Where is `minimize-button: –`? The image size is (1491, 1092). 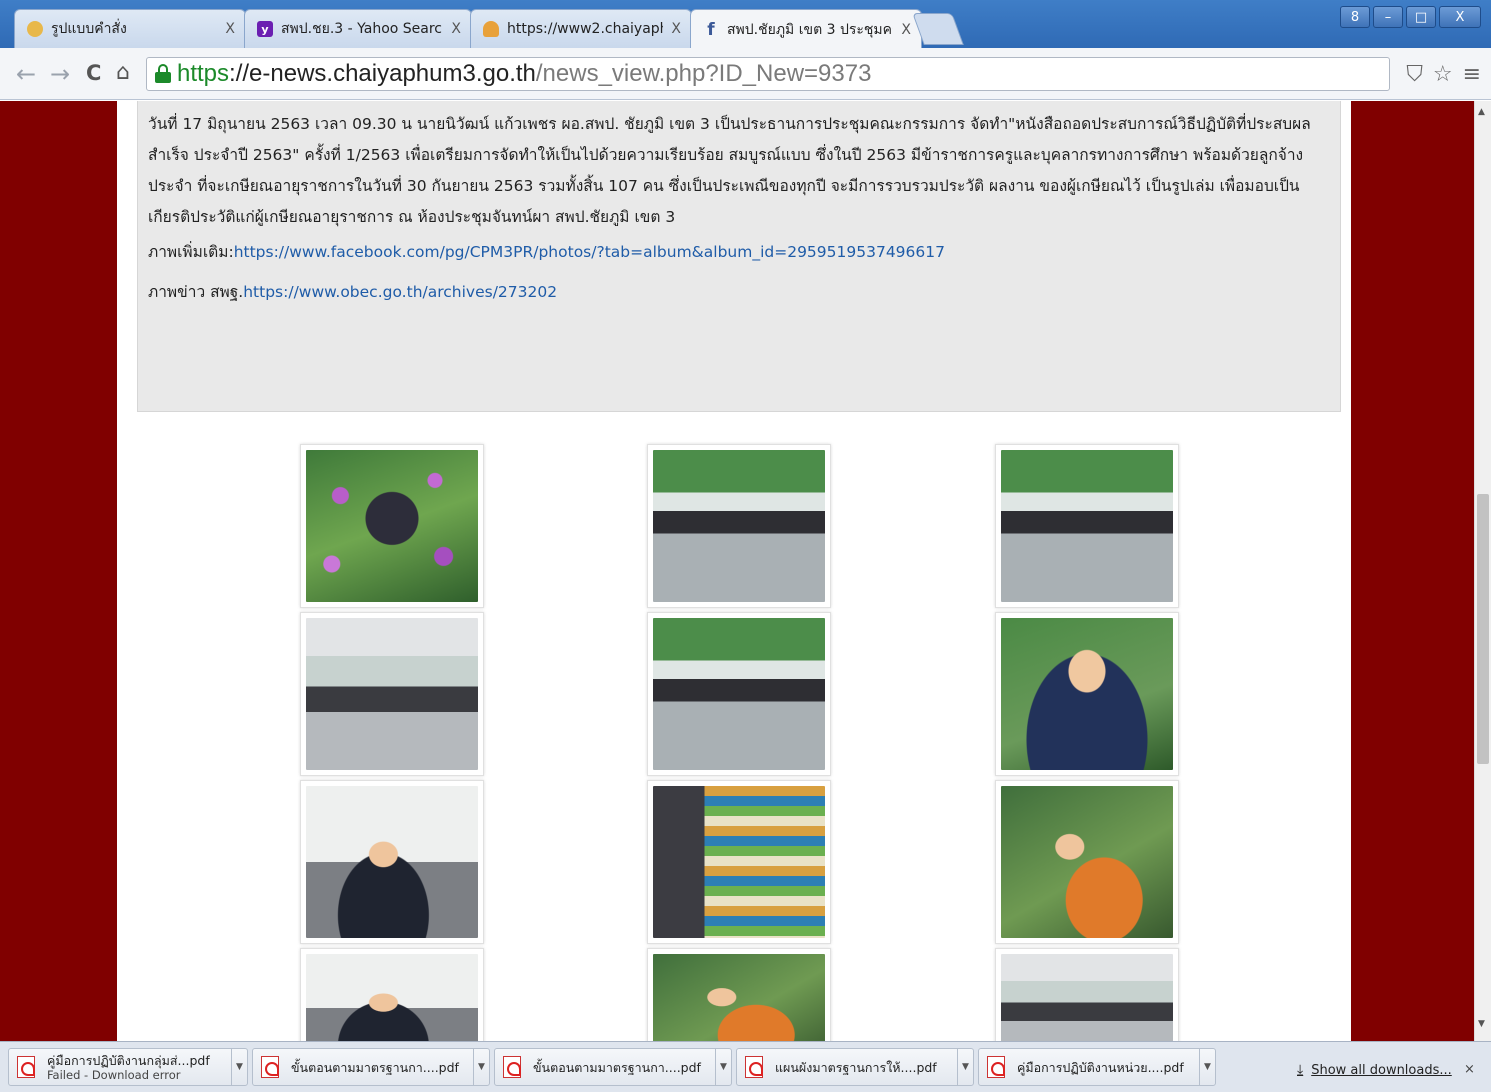 minimize-button: – is located at coordinates (1388, 17).